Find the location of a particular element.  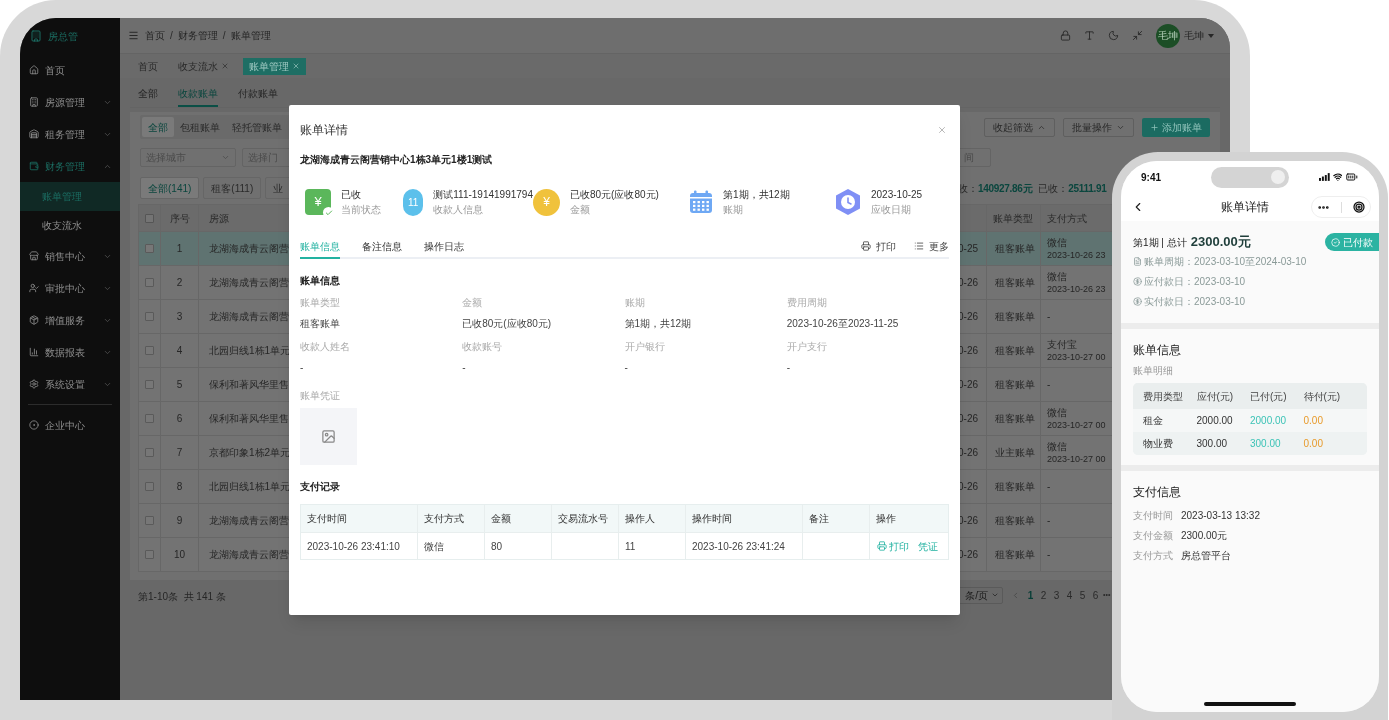

house-icon is located at coordinates (34, 70).